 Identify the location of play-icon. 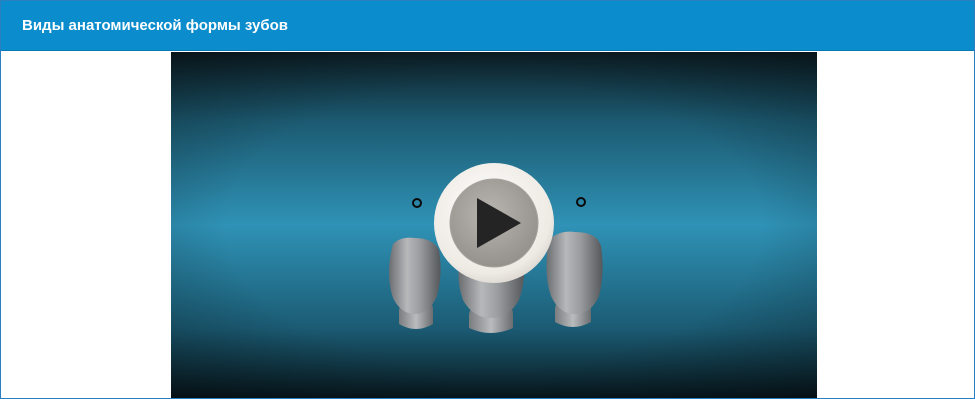
(494, 223).